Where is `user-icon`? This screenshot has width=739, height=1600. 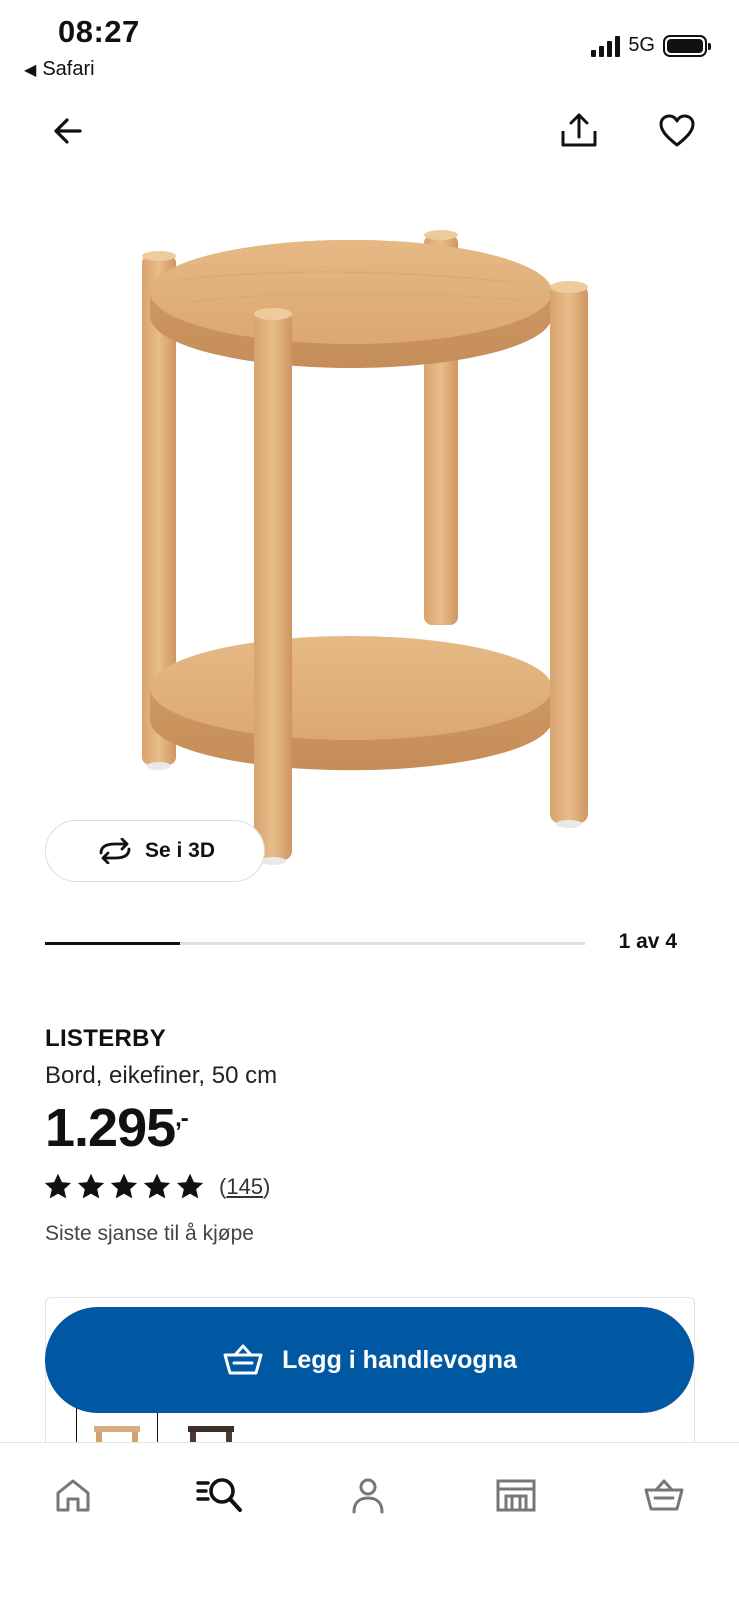 user-icon is located at coordinates (368, 1496).